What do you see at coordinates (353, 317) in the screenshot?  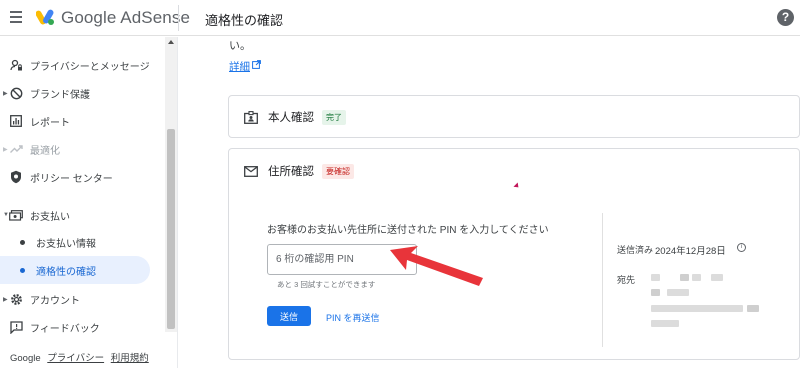 I see `resend-pin-link: PIN を再送信` at bounding box center [353, 317].